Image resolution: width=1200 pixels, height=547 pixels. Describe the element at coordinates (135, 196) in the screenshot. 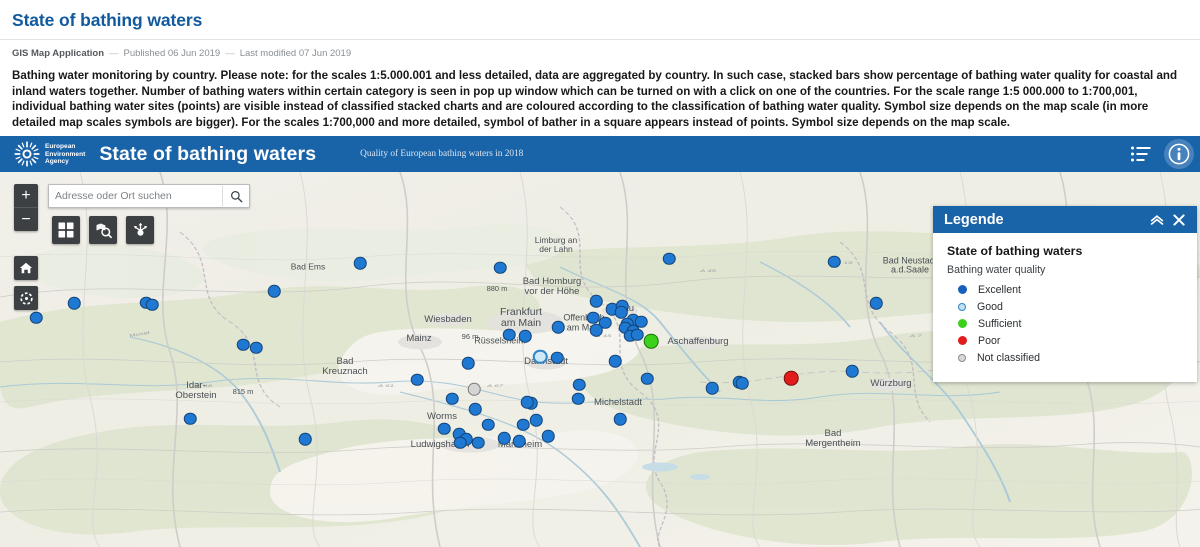

I see `search-input` at that location.